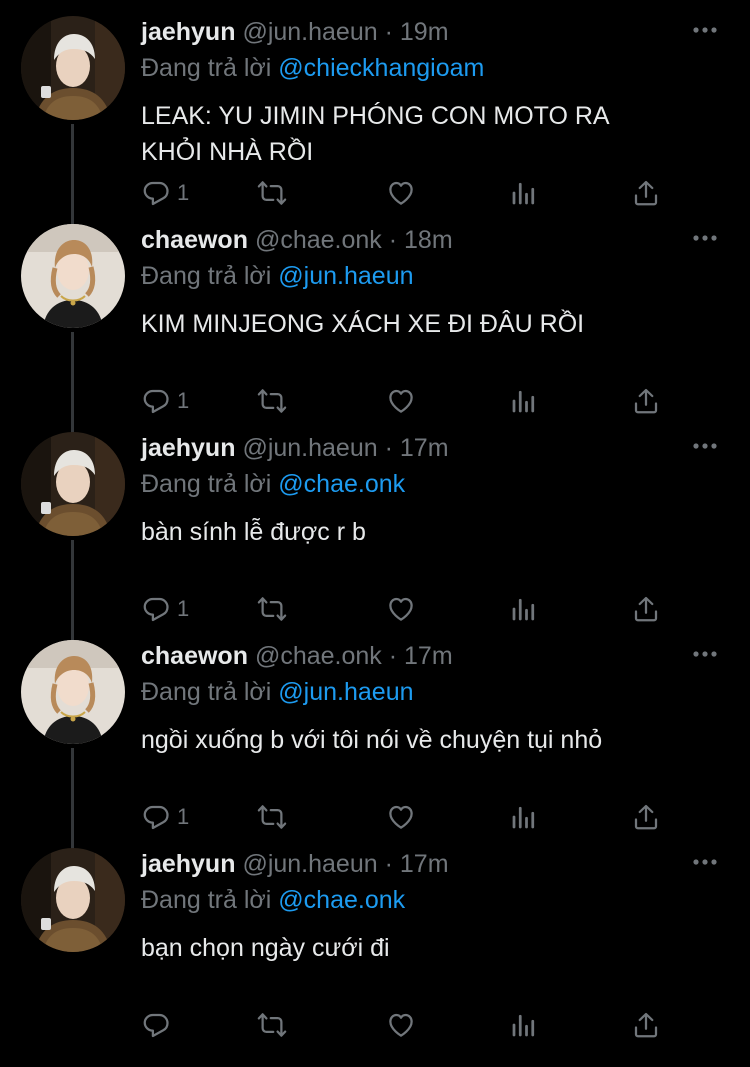  I want to click on tweet-text-line: KIM MINJEONG XÁCH XE ĐI ĐÂU RỒI, so click(363, 324).